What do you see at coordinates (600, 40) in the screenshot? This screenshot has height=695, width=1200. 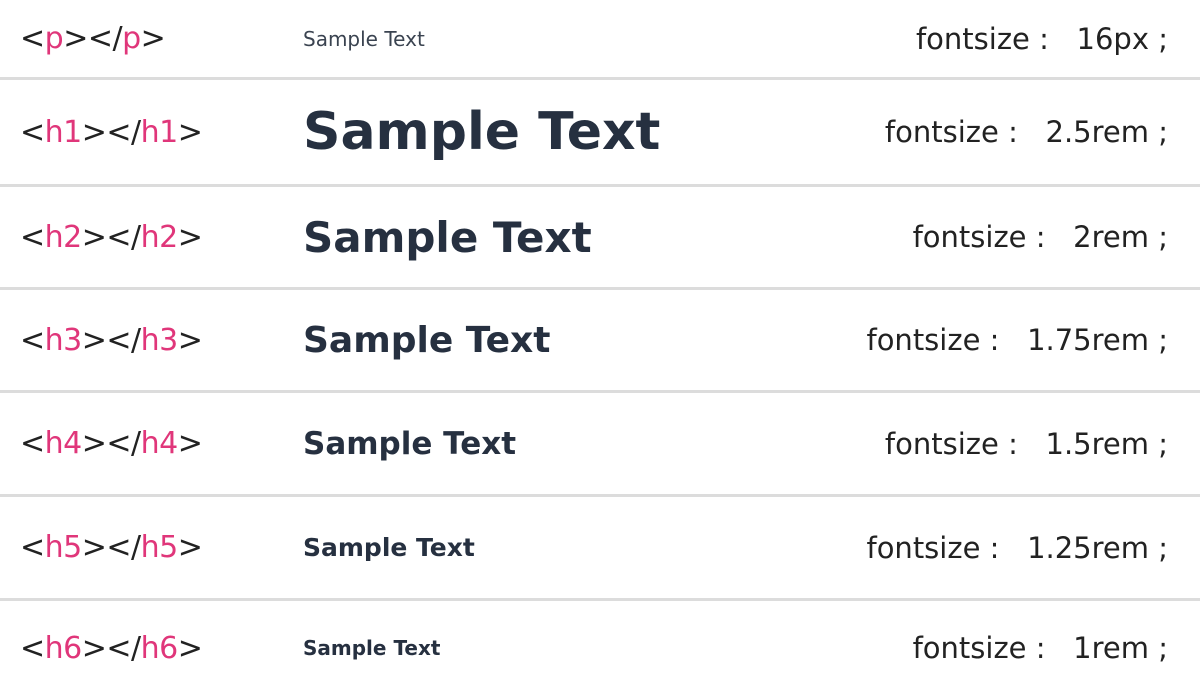 I see `row-p: <p></p> Sample Text fontsize : 16px ;` at bounding box center [600, 40].